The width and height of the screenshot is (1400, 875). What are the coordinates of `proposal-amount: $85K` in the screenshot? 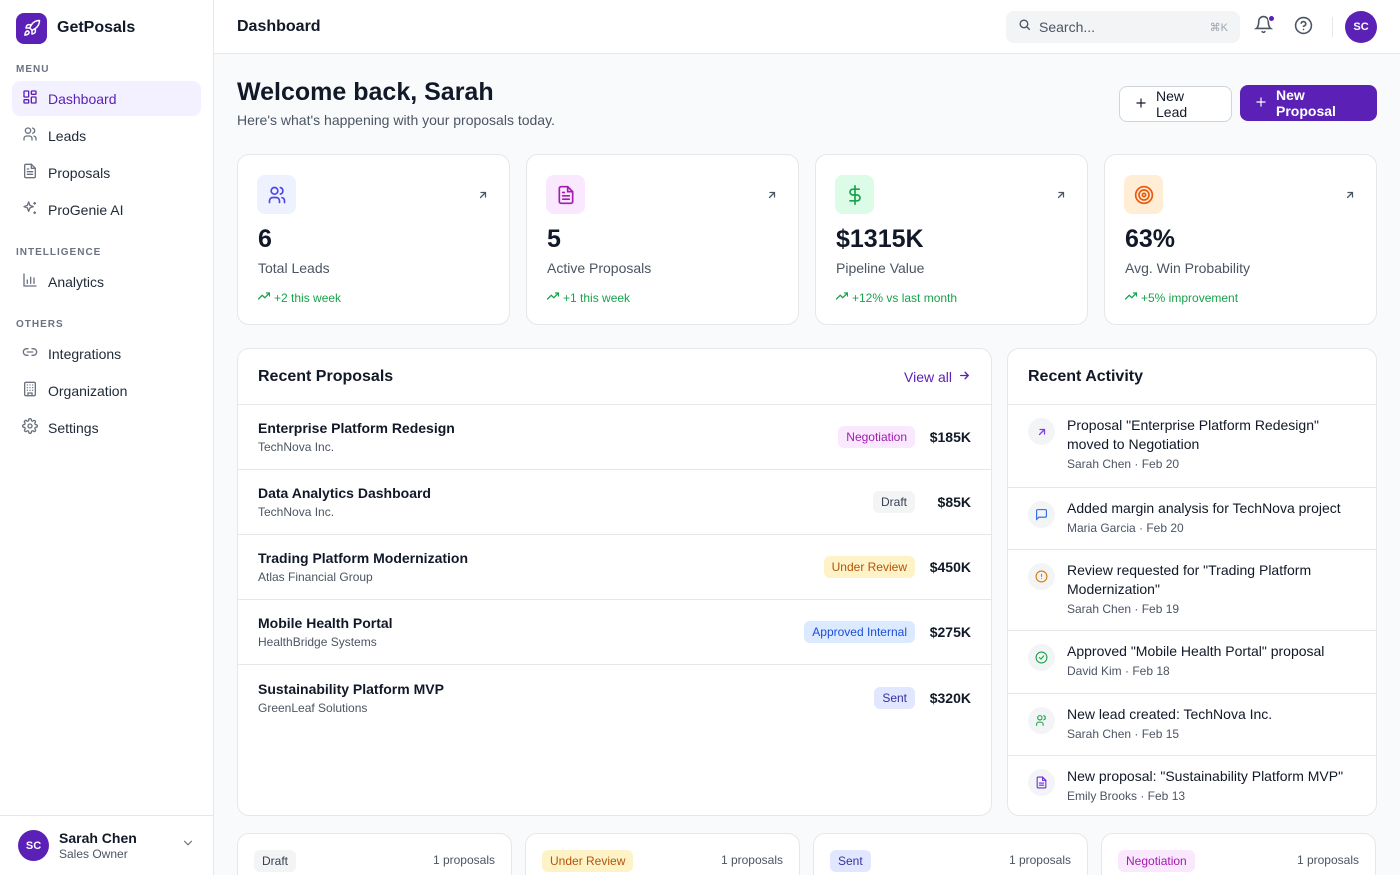 It's located at (954, 502).